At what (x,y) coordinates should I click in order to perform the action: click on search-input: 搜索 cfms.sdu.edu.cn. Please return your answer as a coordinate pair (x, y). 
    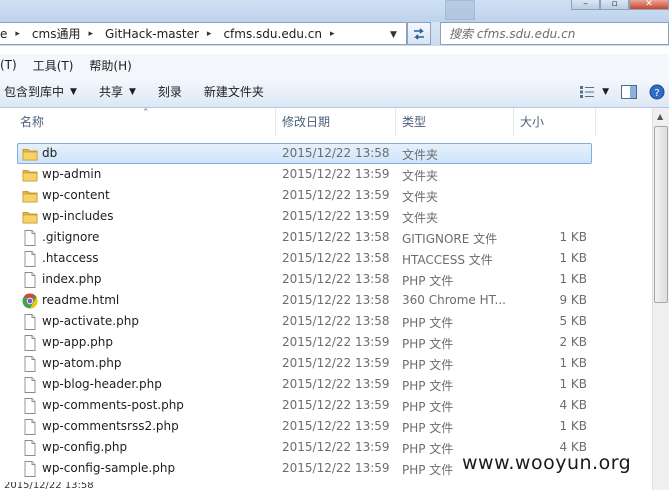
    Looking at the image, I should click on (554, 33).